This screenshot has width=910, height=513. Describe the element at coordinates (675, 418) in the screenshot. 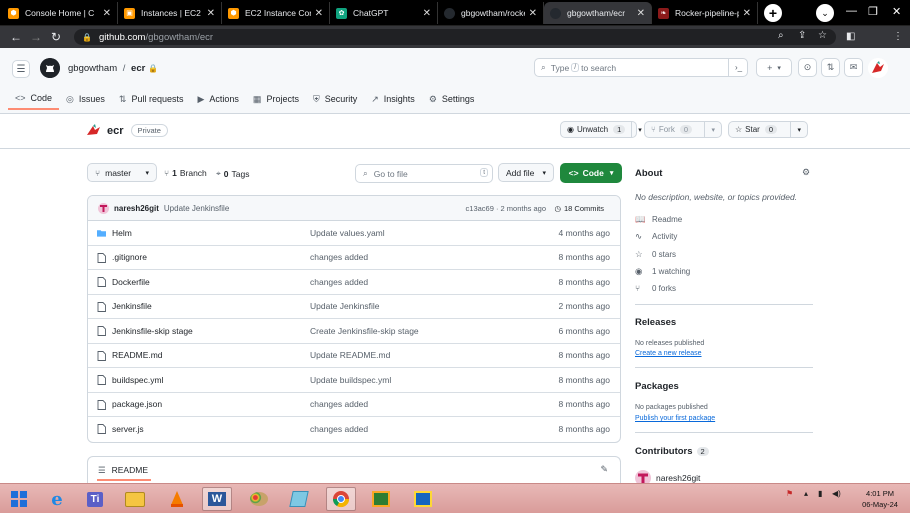

I see `publish-package-link: Publish your first package` at that location.